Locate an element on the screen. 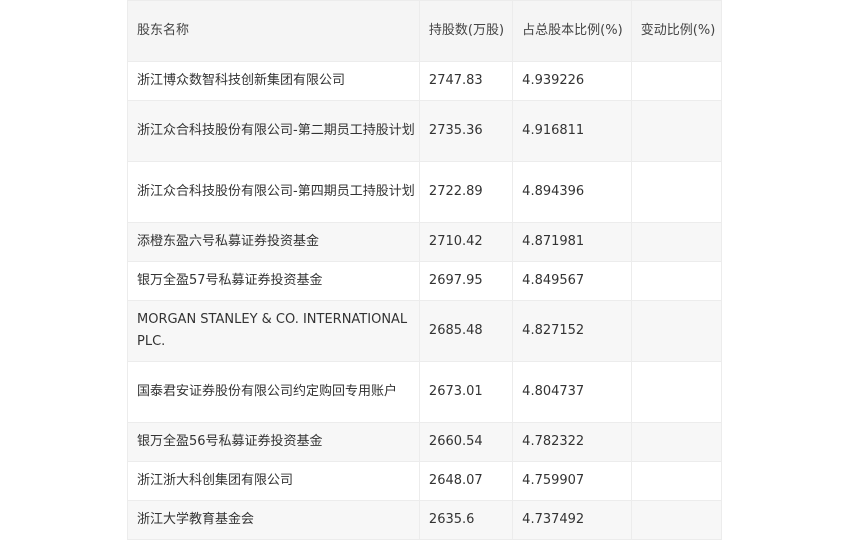 The width and height of the screenshot is (850, 540). header-row: 股东名称 持股数(万股) 占总股本比例(%) 变动比例(%) is located at coordinates (425, 31).